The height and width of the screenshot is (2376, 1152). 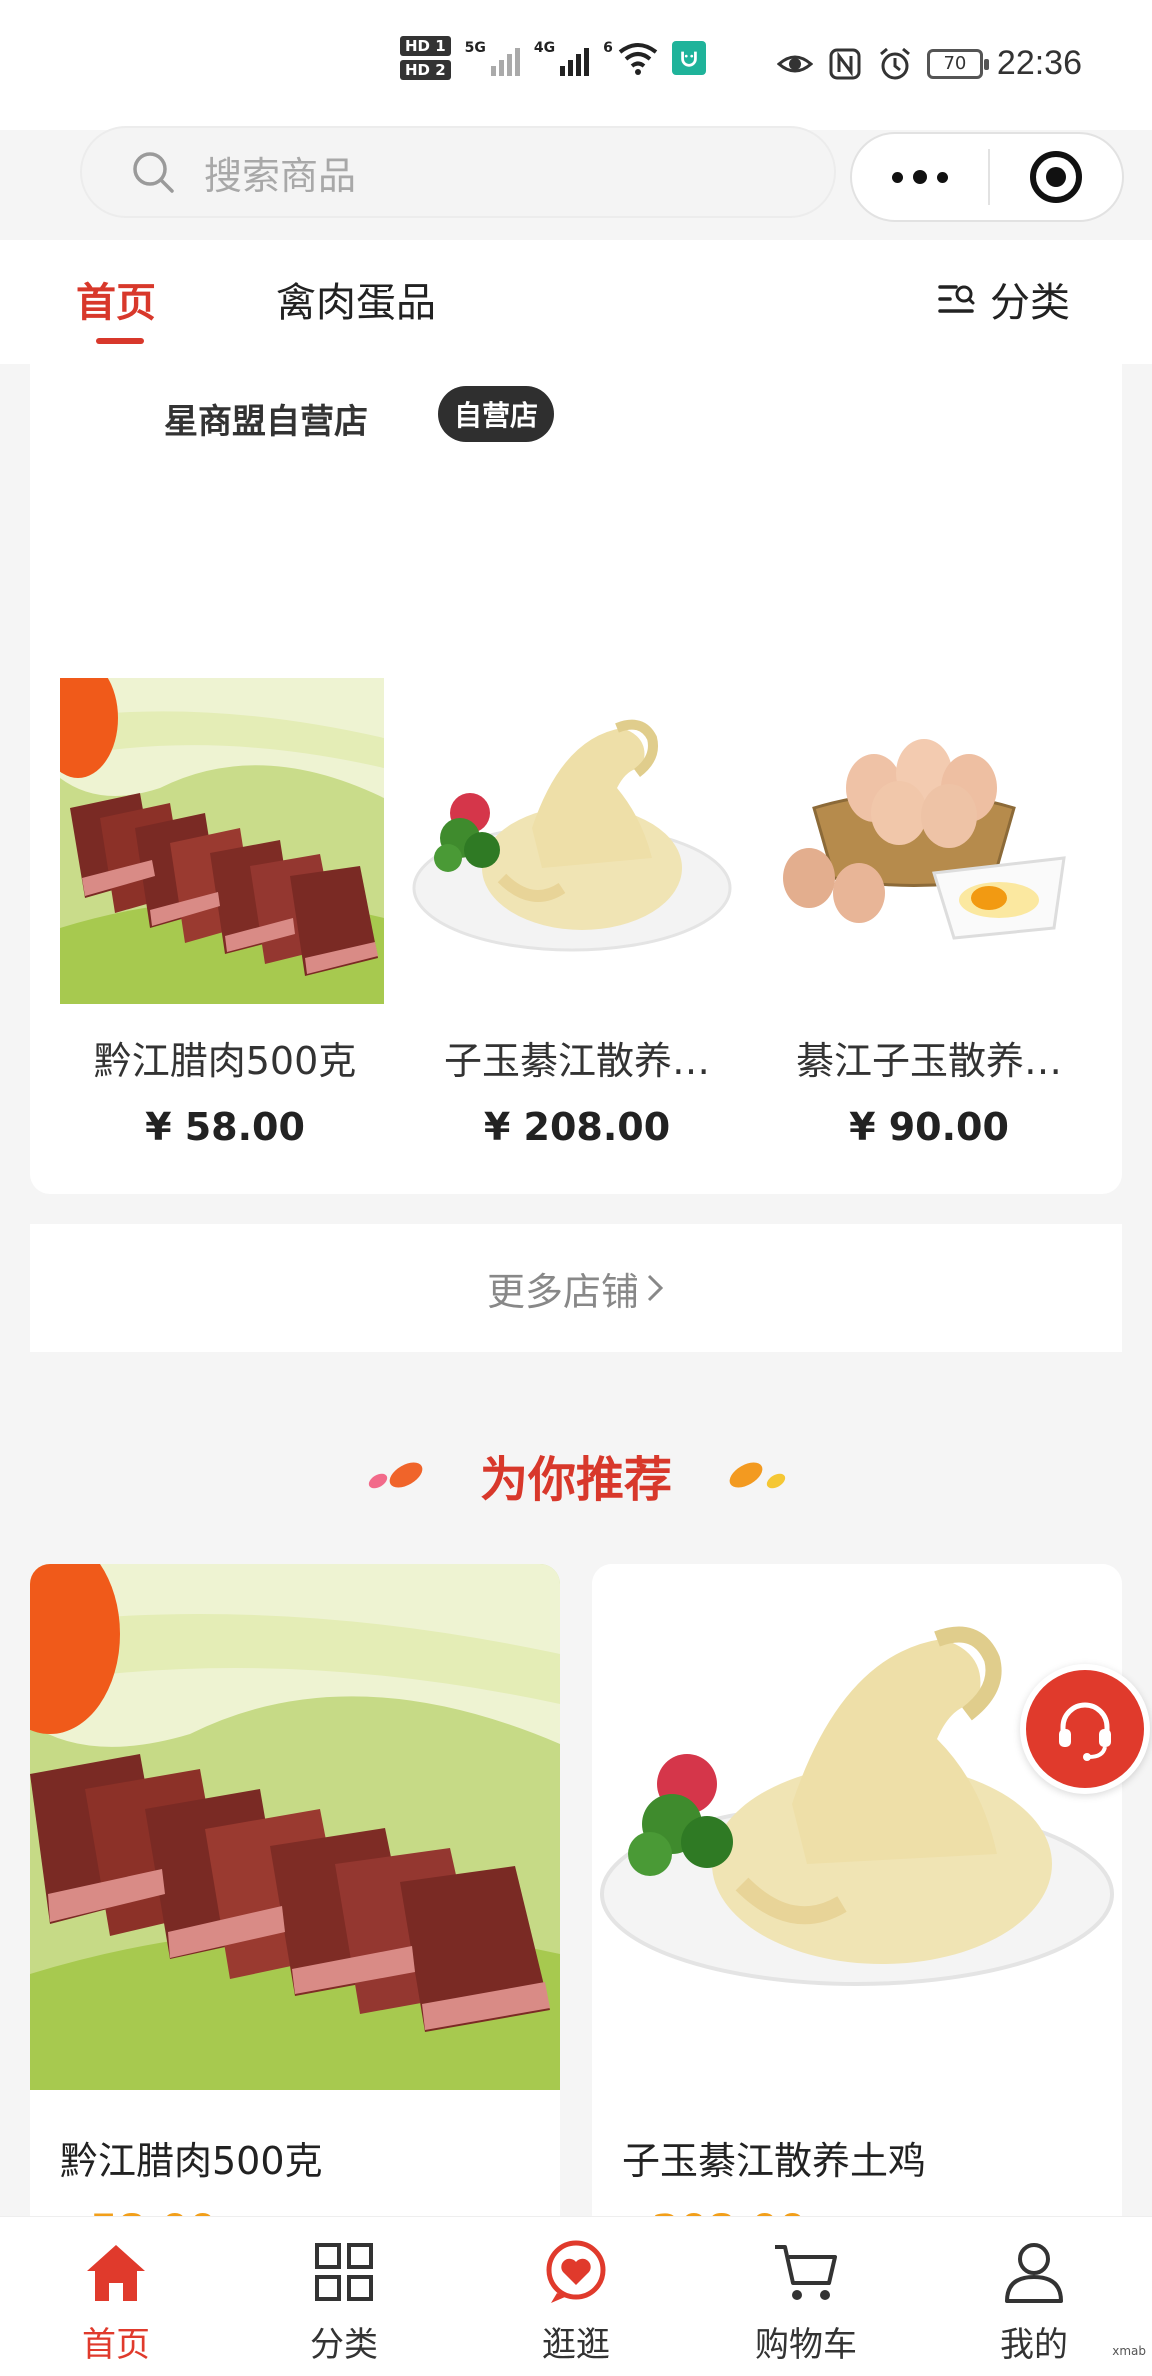 I want to click on category-list-icon, so click(x=956, y=299).